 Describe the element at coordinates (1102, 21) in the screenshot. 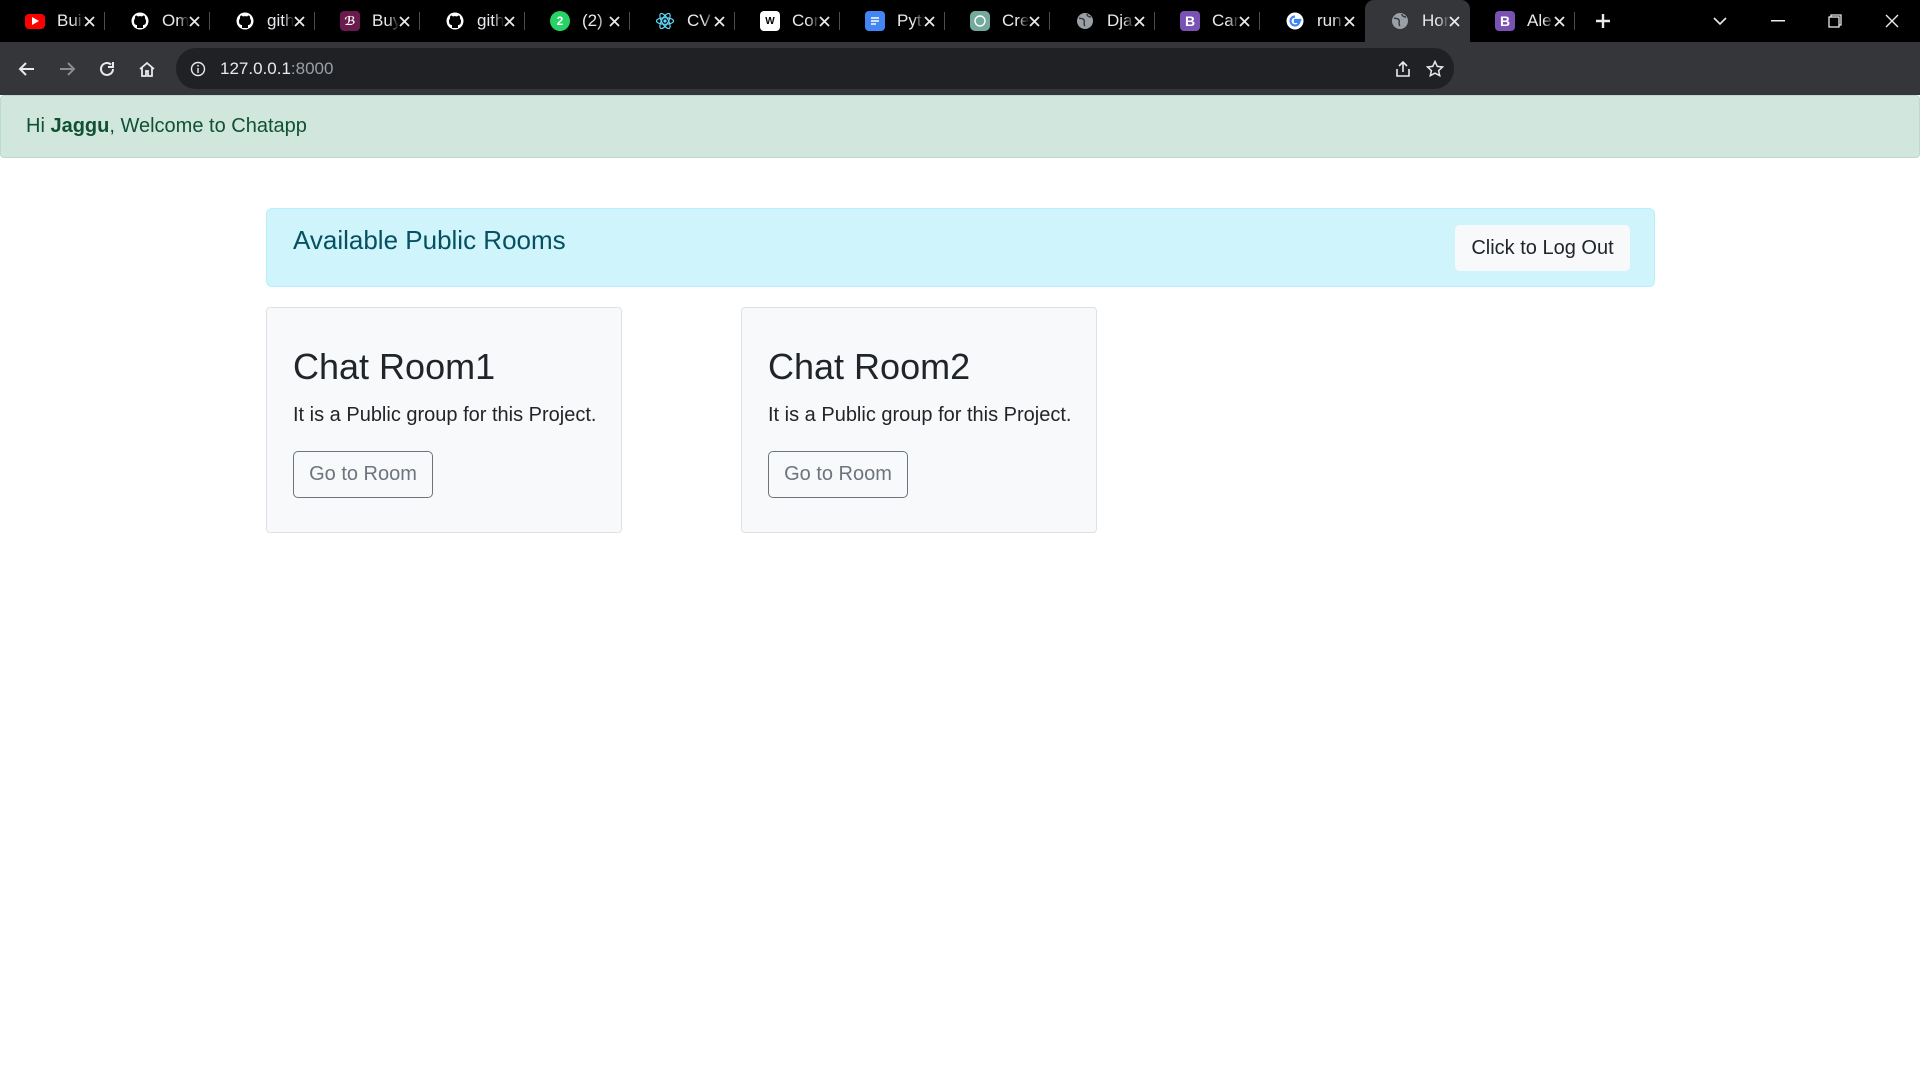

I see `browser-tab: Dja` at that location.